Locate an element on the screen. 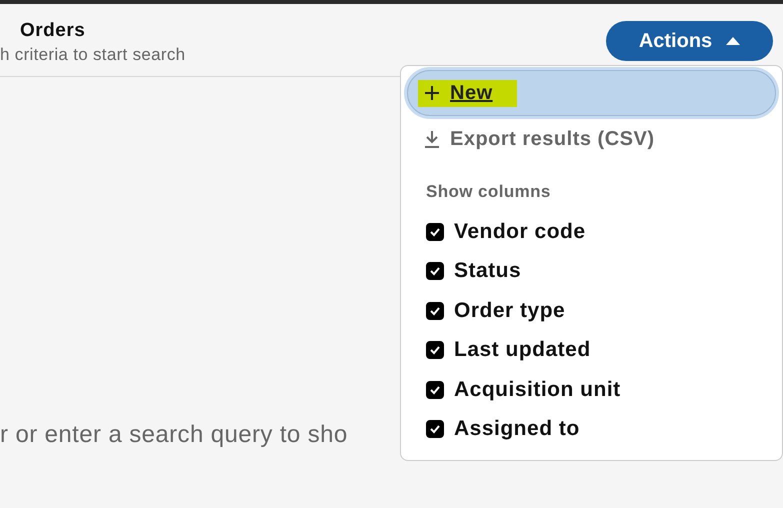  section-heading: Show columns is located at coordinates (489, 192).